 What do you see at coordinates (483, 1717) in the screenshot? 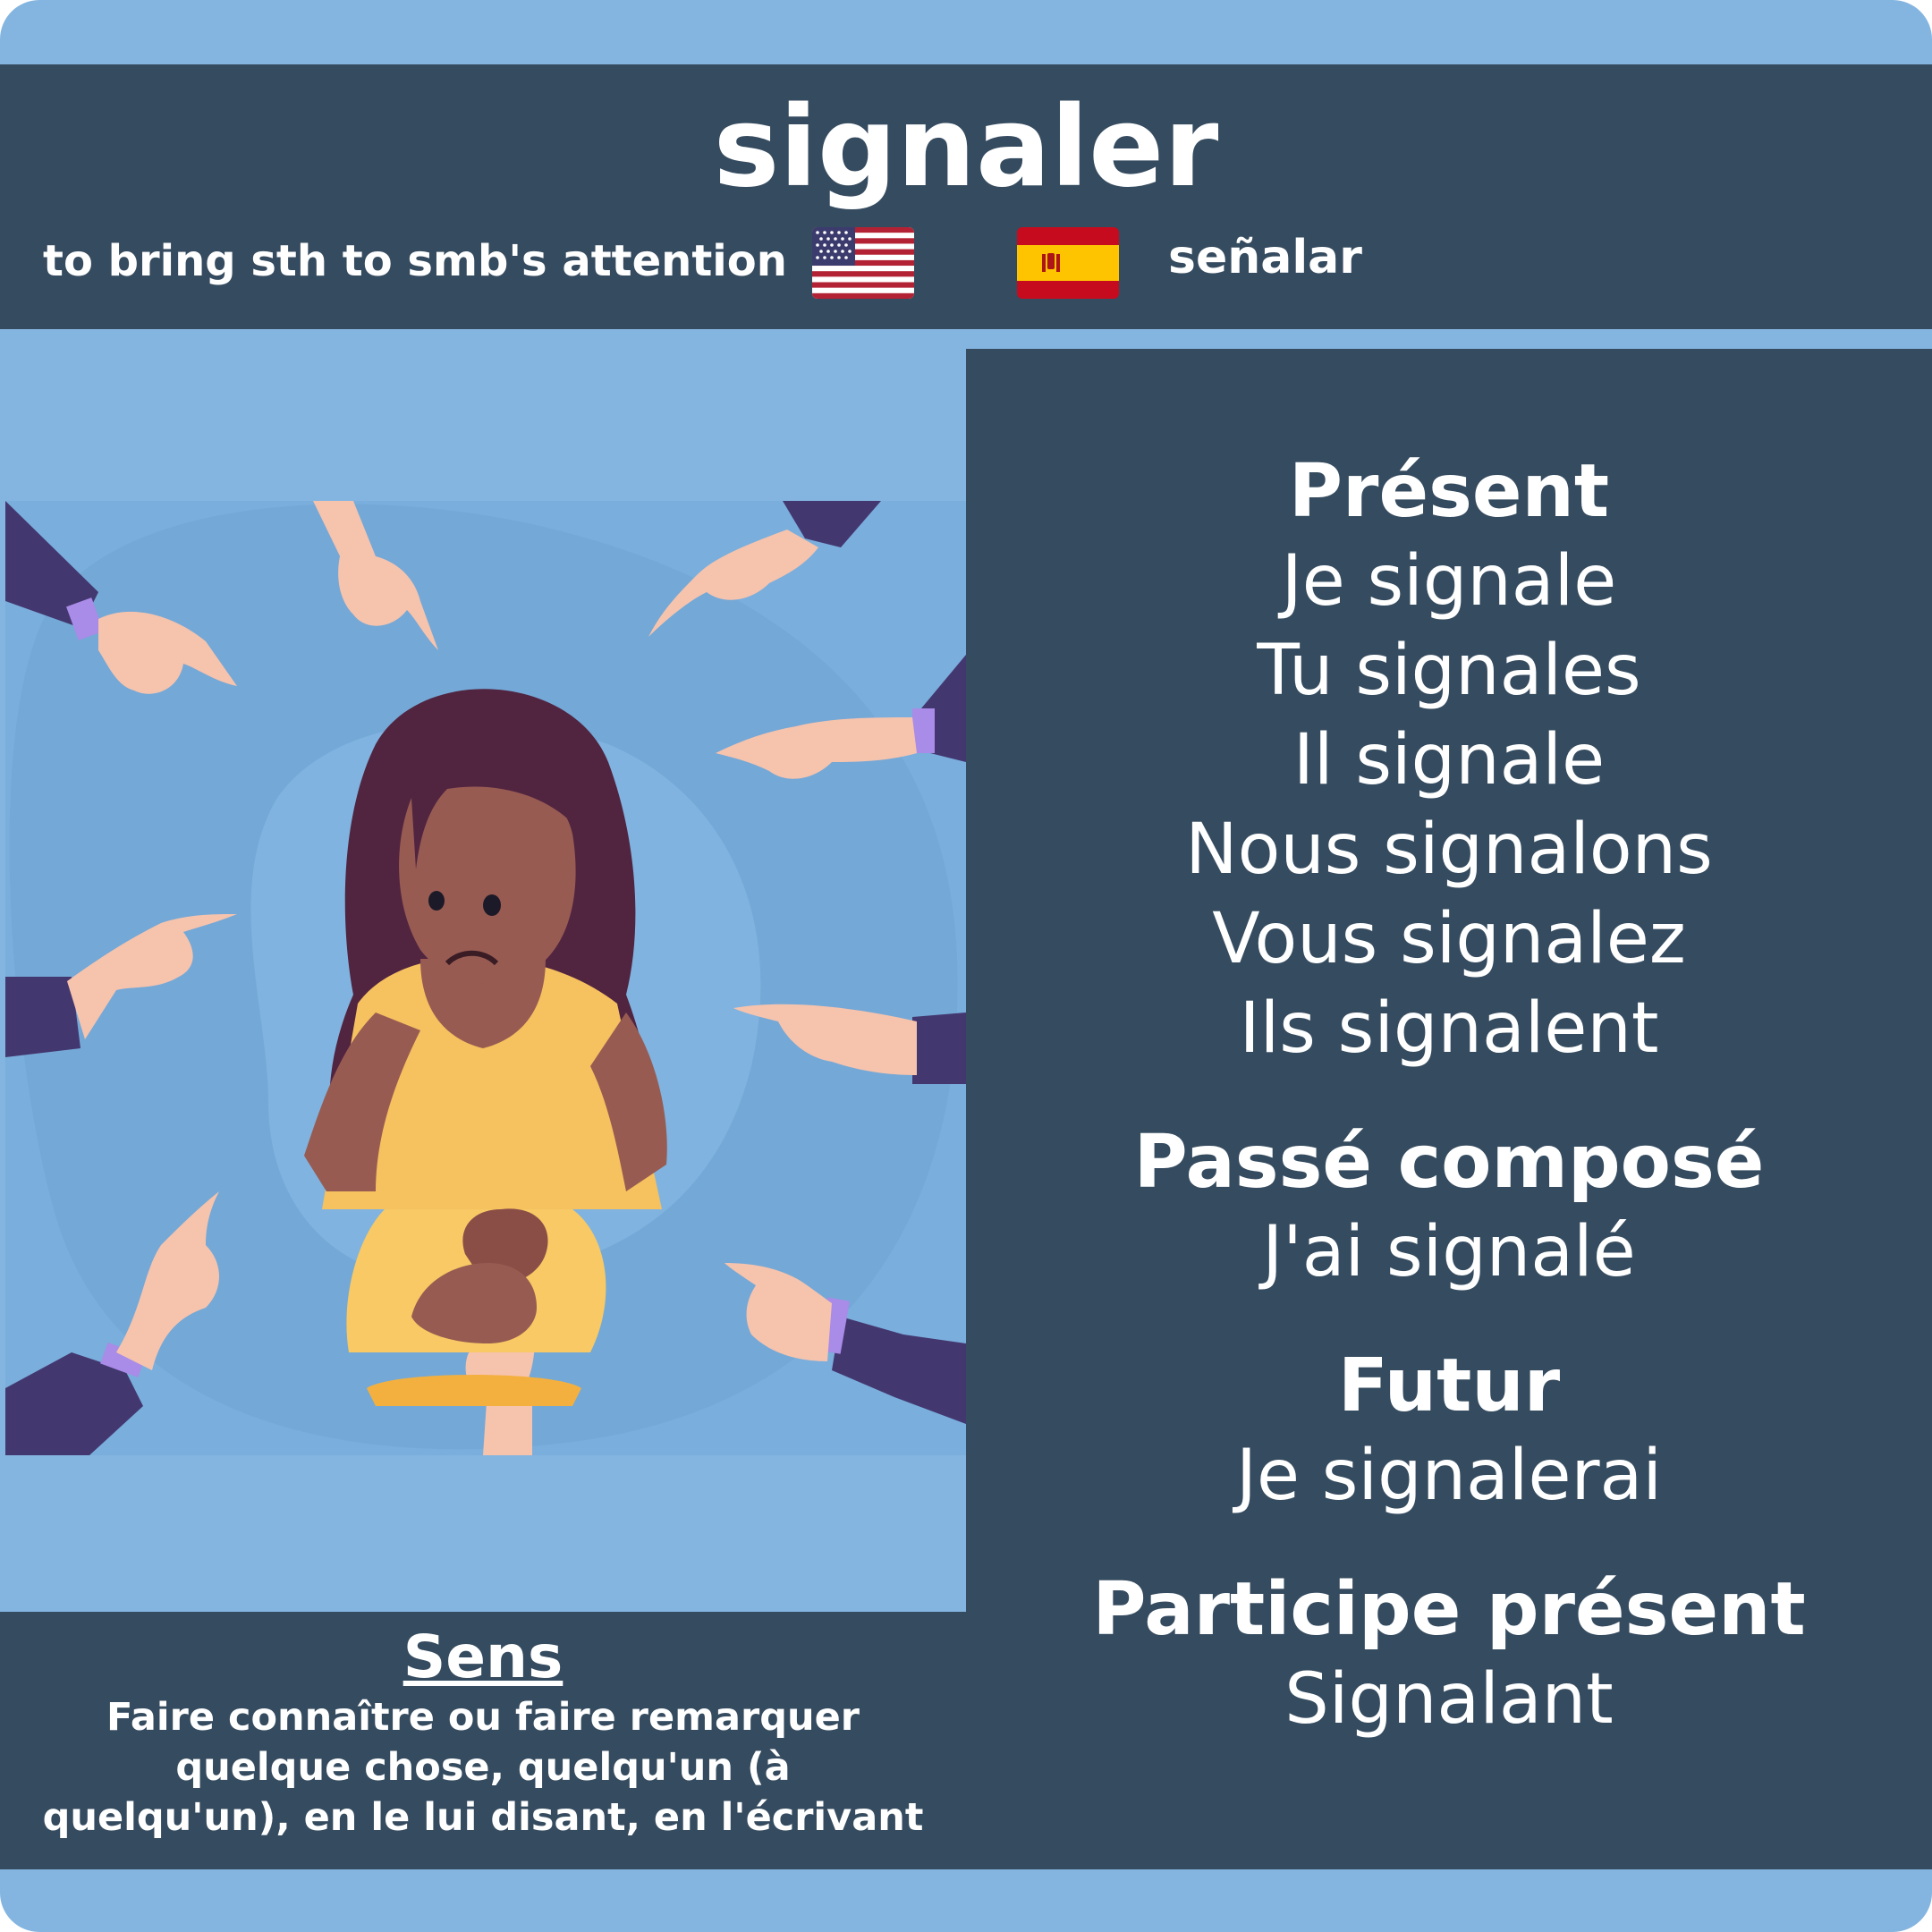
I see `definition-line-1: Faire connaître ou faire remarquer` at bounding box center [483, 1717].